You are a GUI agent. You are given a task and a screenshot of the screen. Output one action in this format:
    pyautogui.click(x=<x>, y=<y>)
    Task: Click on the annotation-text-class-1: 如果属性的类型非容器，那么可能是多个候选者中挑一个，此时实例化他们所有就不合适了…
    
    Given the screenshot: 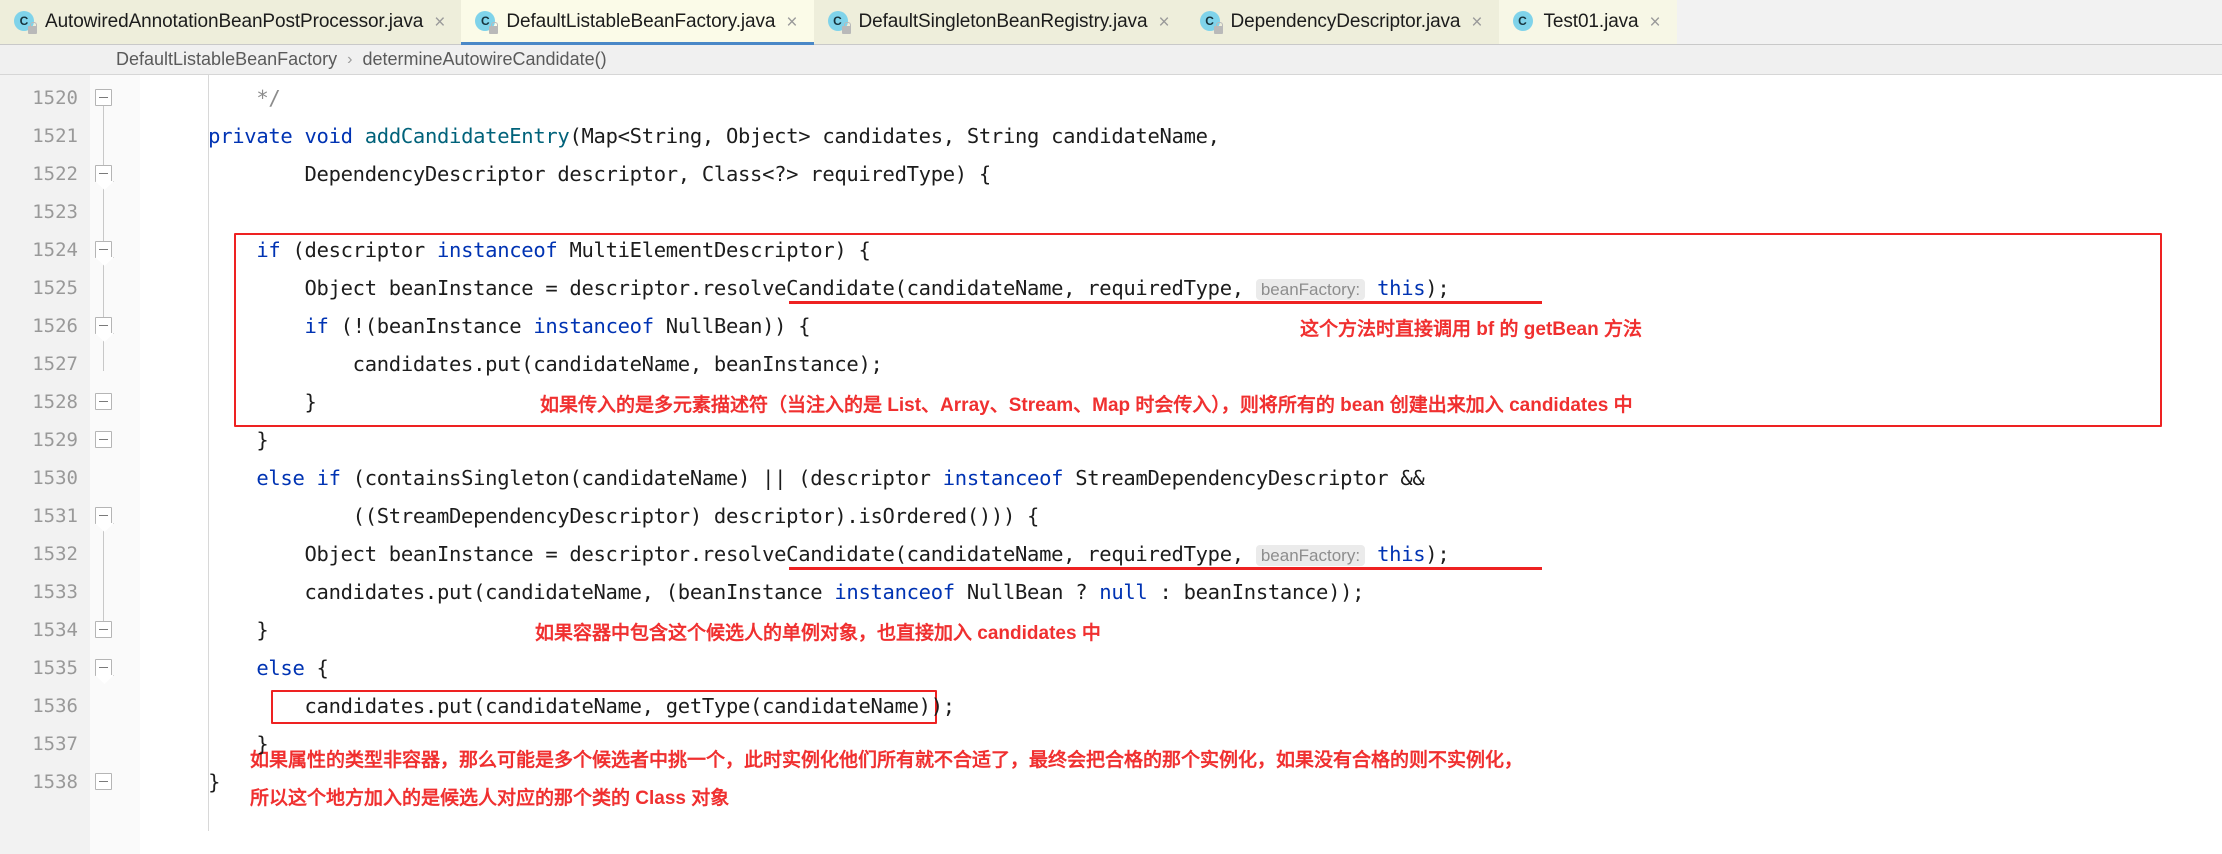 What is the action you would take?
    pyautogui.click(x=887, y=760)
    